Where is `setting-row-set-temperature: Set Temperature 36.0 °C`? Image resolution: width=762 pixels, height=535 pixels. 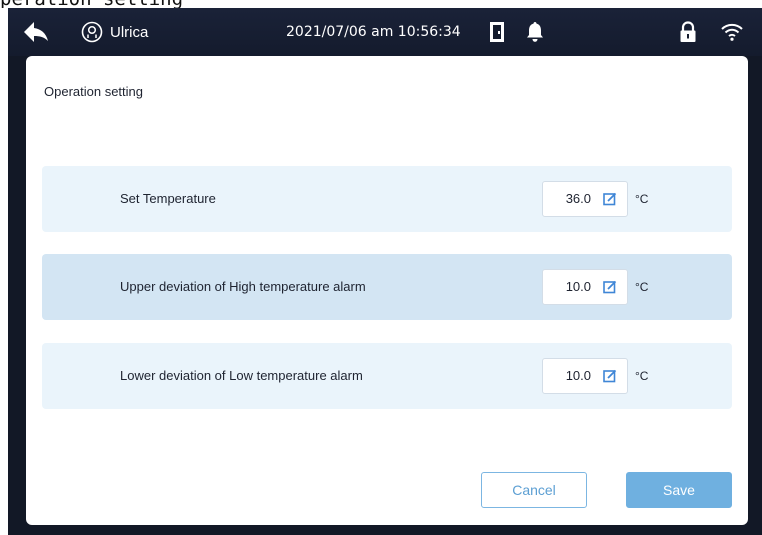
setting-row-set-temperature: Set Temperature 36.0 °C is located at coordinates (387, 199).